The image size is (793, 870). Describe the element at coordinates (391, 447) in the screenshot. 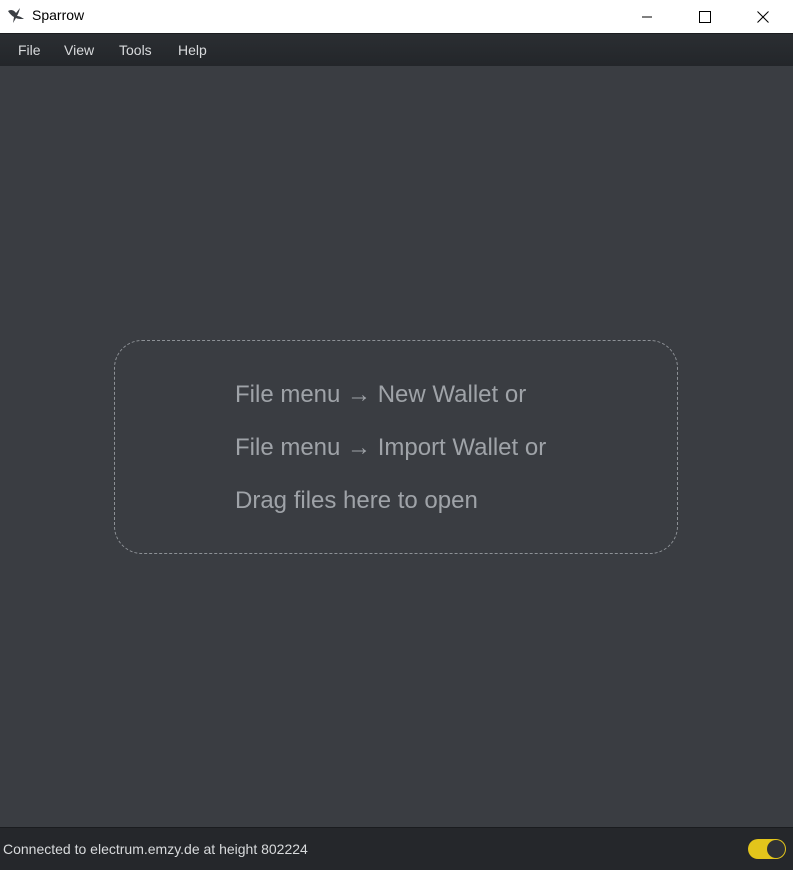

I see `hint-import-wallet: File menu → Import Wallet or` at that location.